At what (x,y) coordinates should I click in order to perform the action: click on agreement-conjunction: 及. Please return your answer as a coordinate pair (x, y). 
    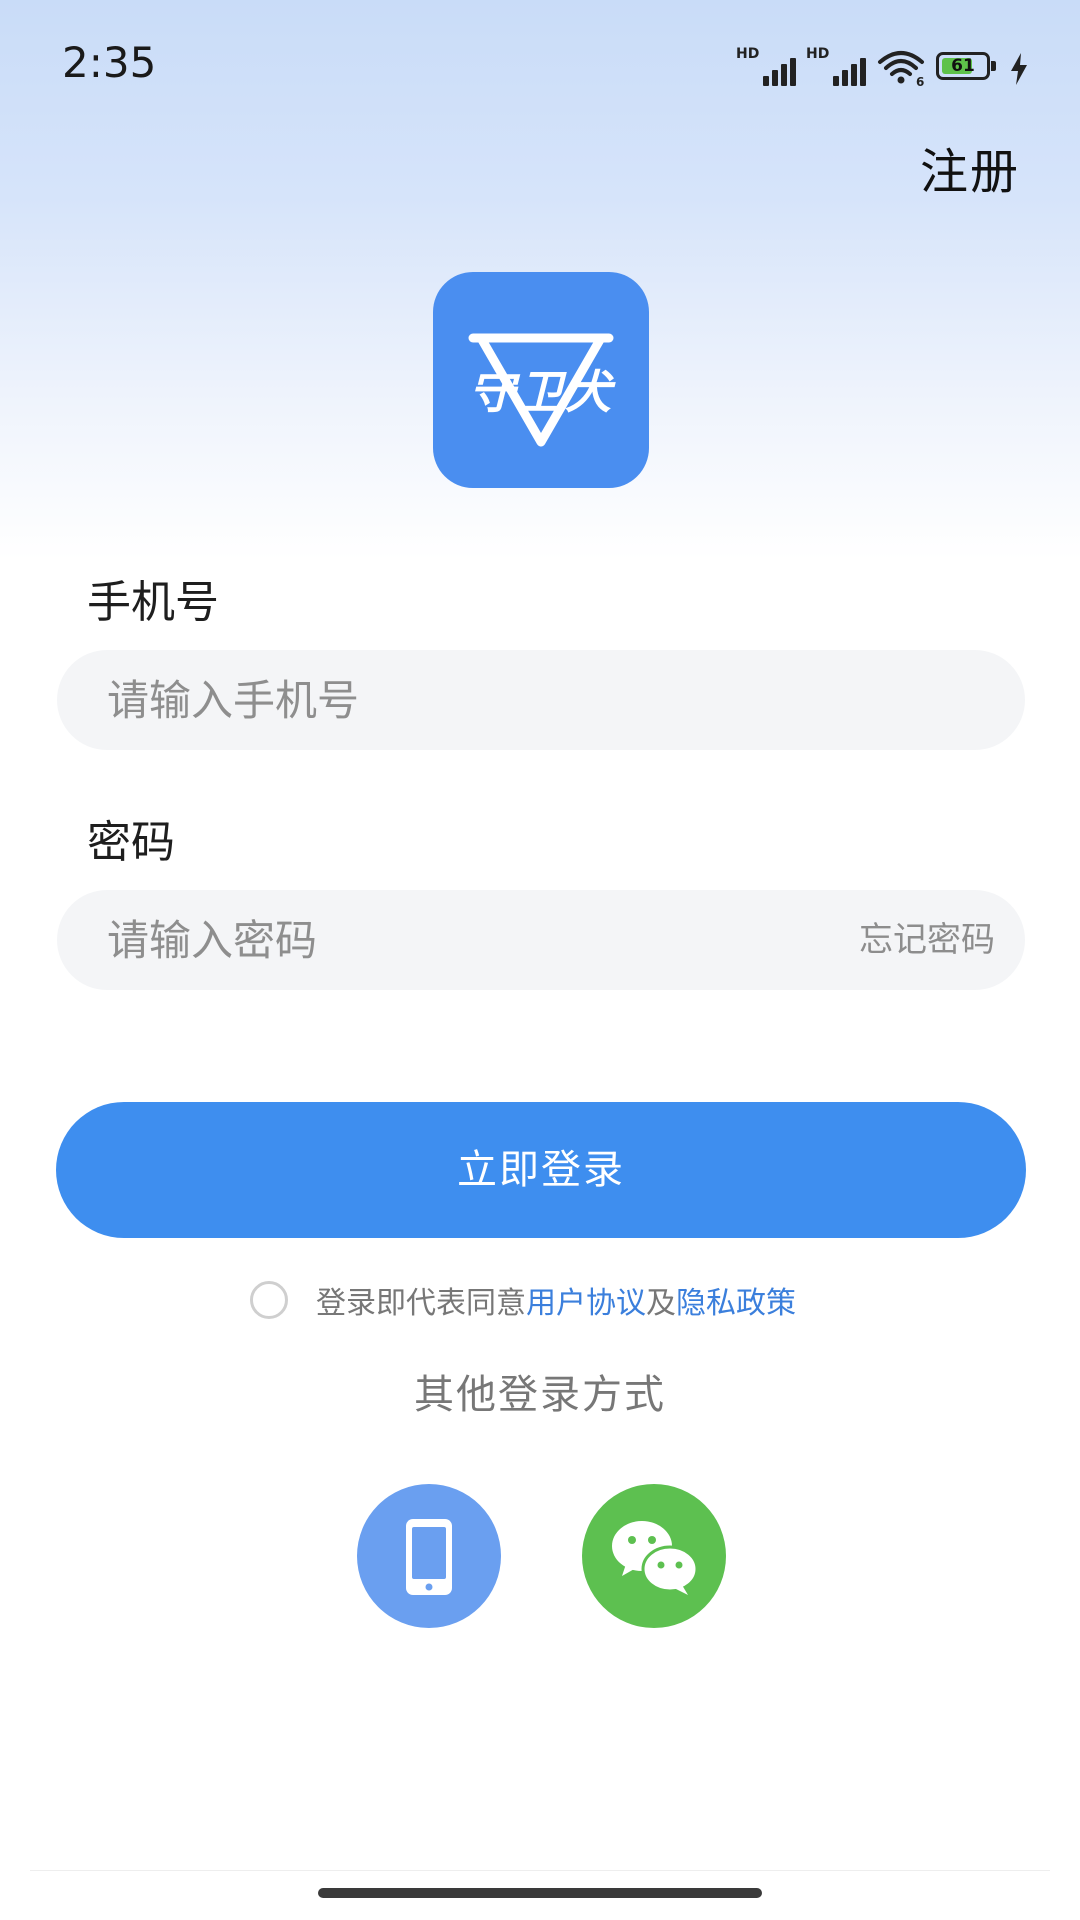
    Looking at the image, I should click on (661, 1303).